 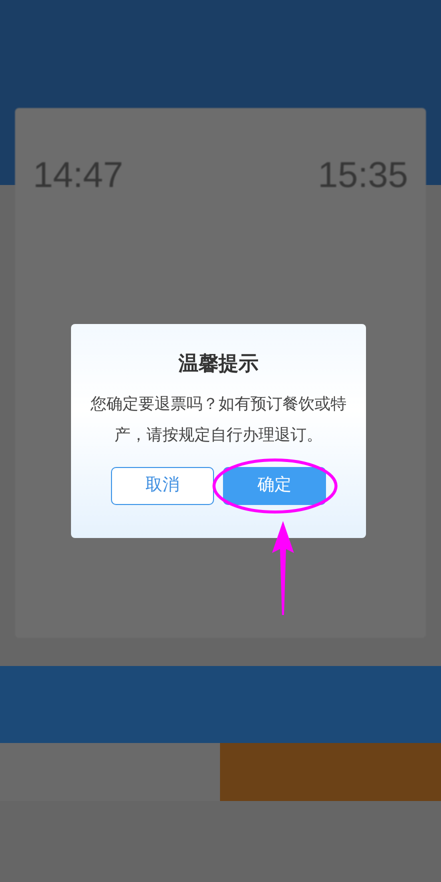 What do you see at coordinates (162, 486) in the screenshot?
I see `cancel-button: 取消` at bounding box center [162, 486].